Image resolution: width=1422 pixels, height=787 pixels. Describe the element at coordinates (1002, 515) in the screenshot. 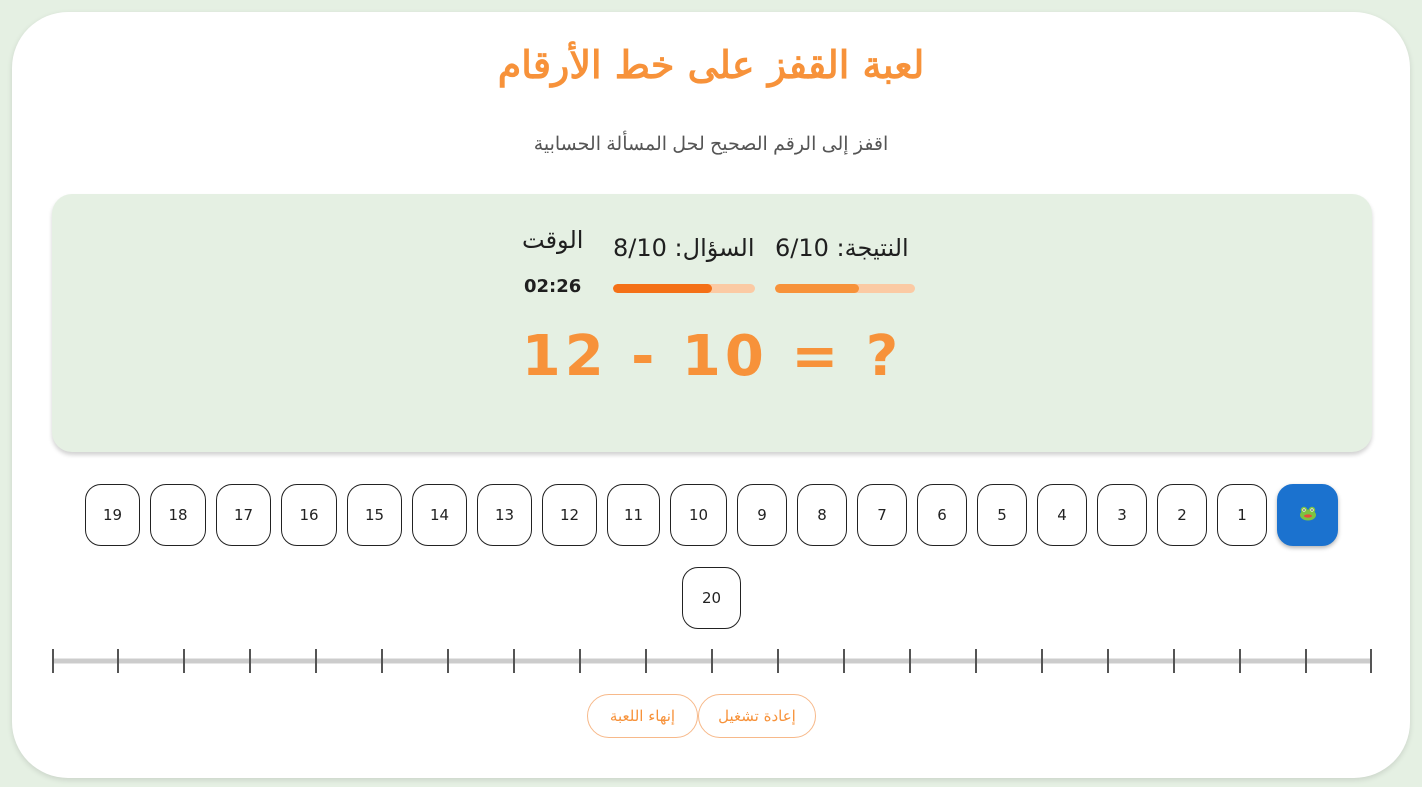

I see `number-tile: 5` at that location.